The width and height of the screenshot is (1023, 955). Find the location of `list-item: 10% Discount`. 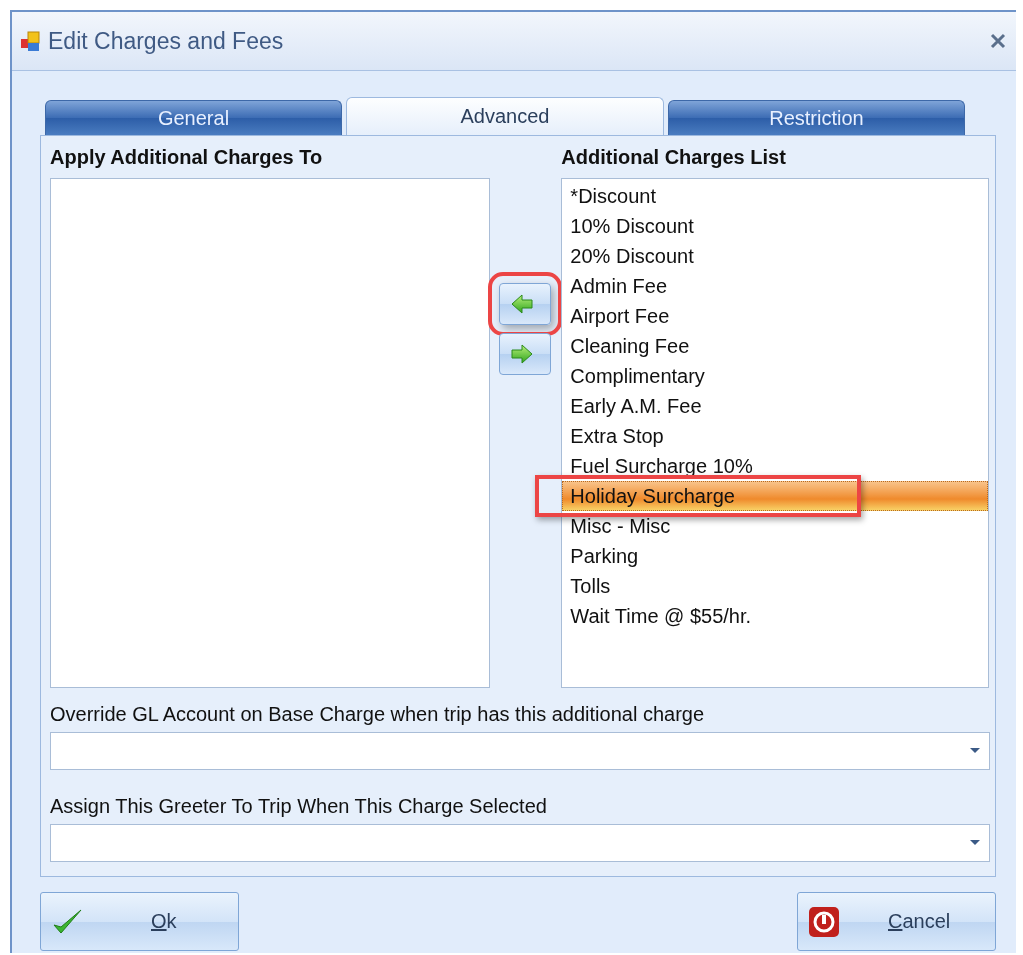

list-item: 10% Discount is located at coordinates (775, 226).